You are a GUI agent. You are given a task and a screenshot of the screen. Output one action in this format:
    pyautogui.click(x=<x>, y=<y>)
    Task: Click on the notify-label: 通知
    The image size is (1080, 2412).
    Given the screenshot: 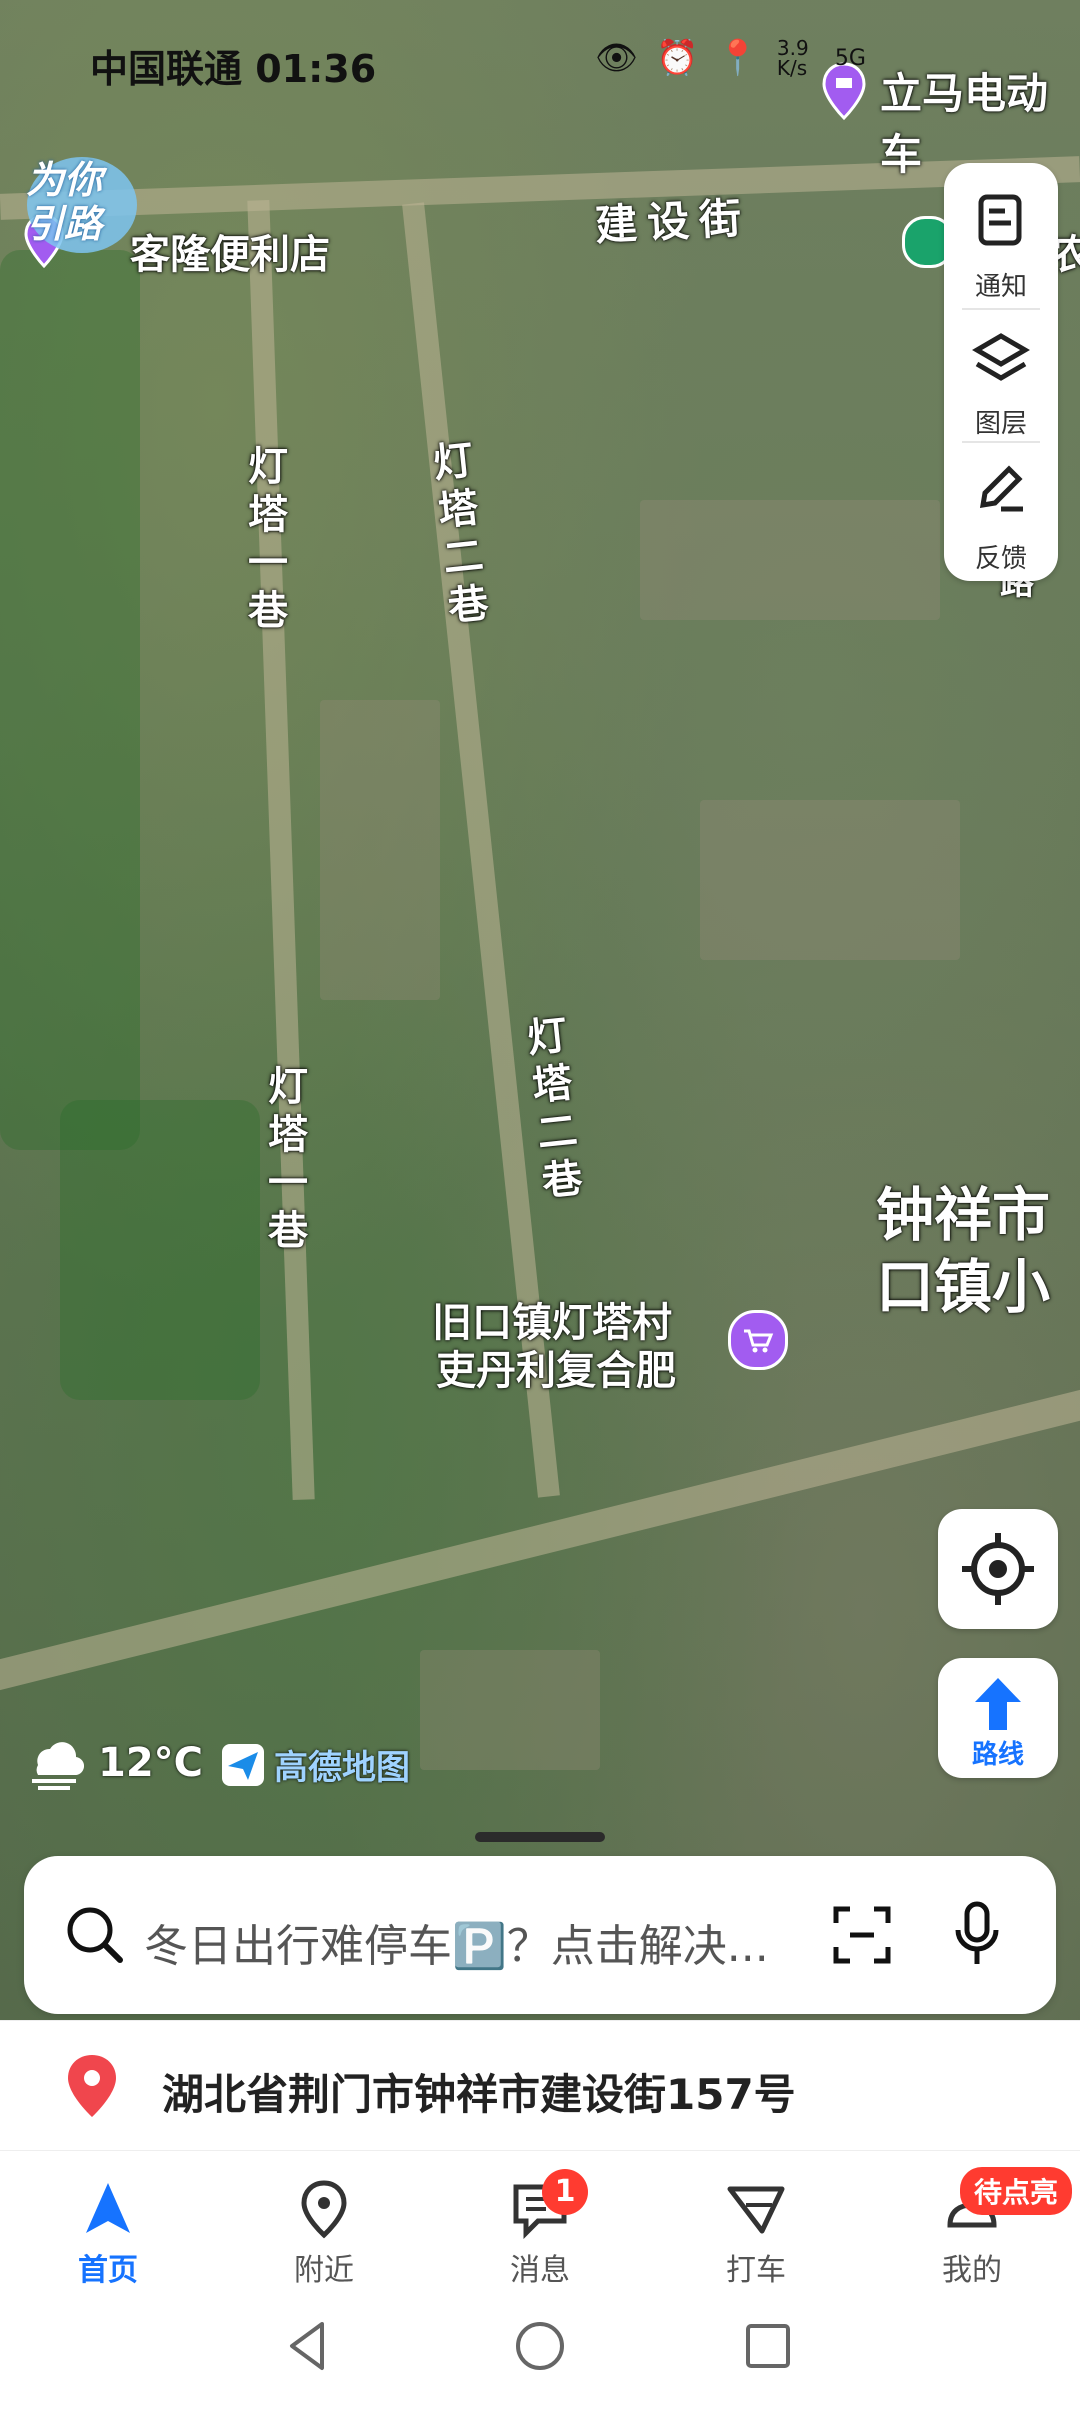 What is the action you would take?
    pyautogui.click(x=1000, y=287)
    